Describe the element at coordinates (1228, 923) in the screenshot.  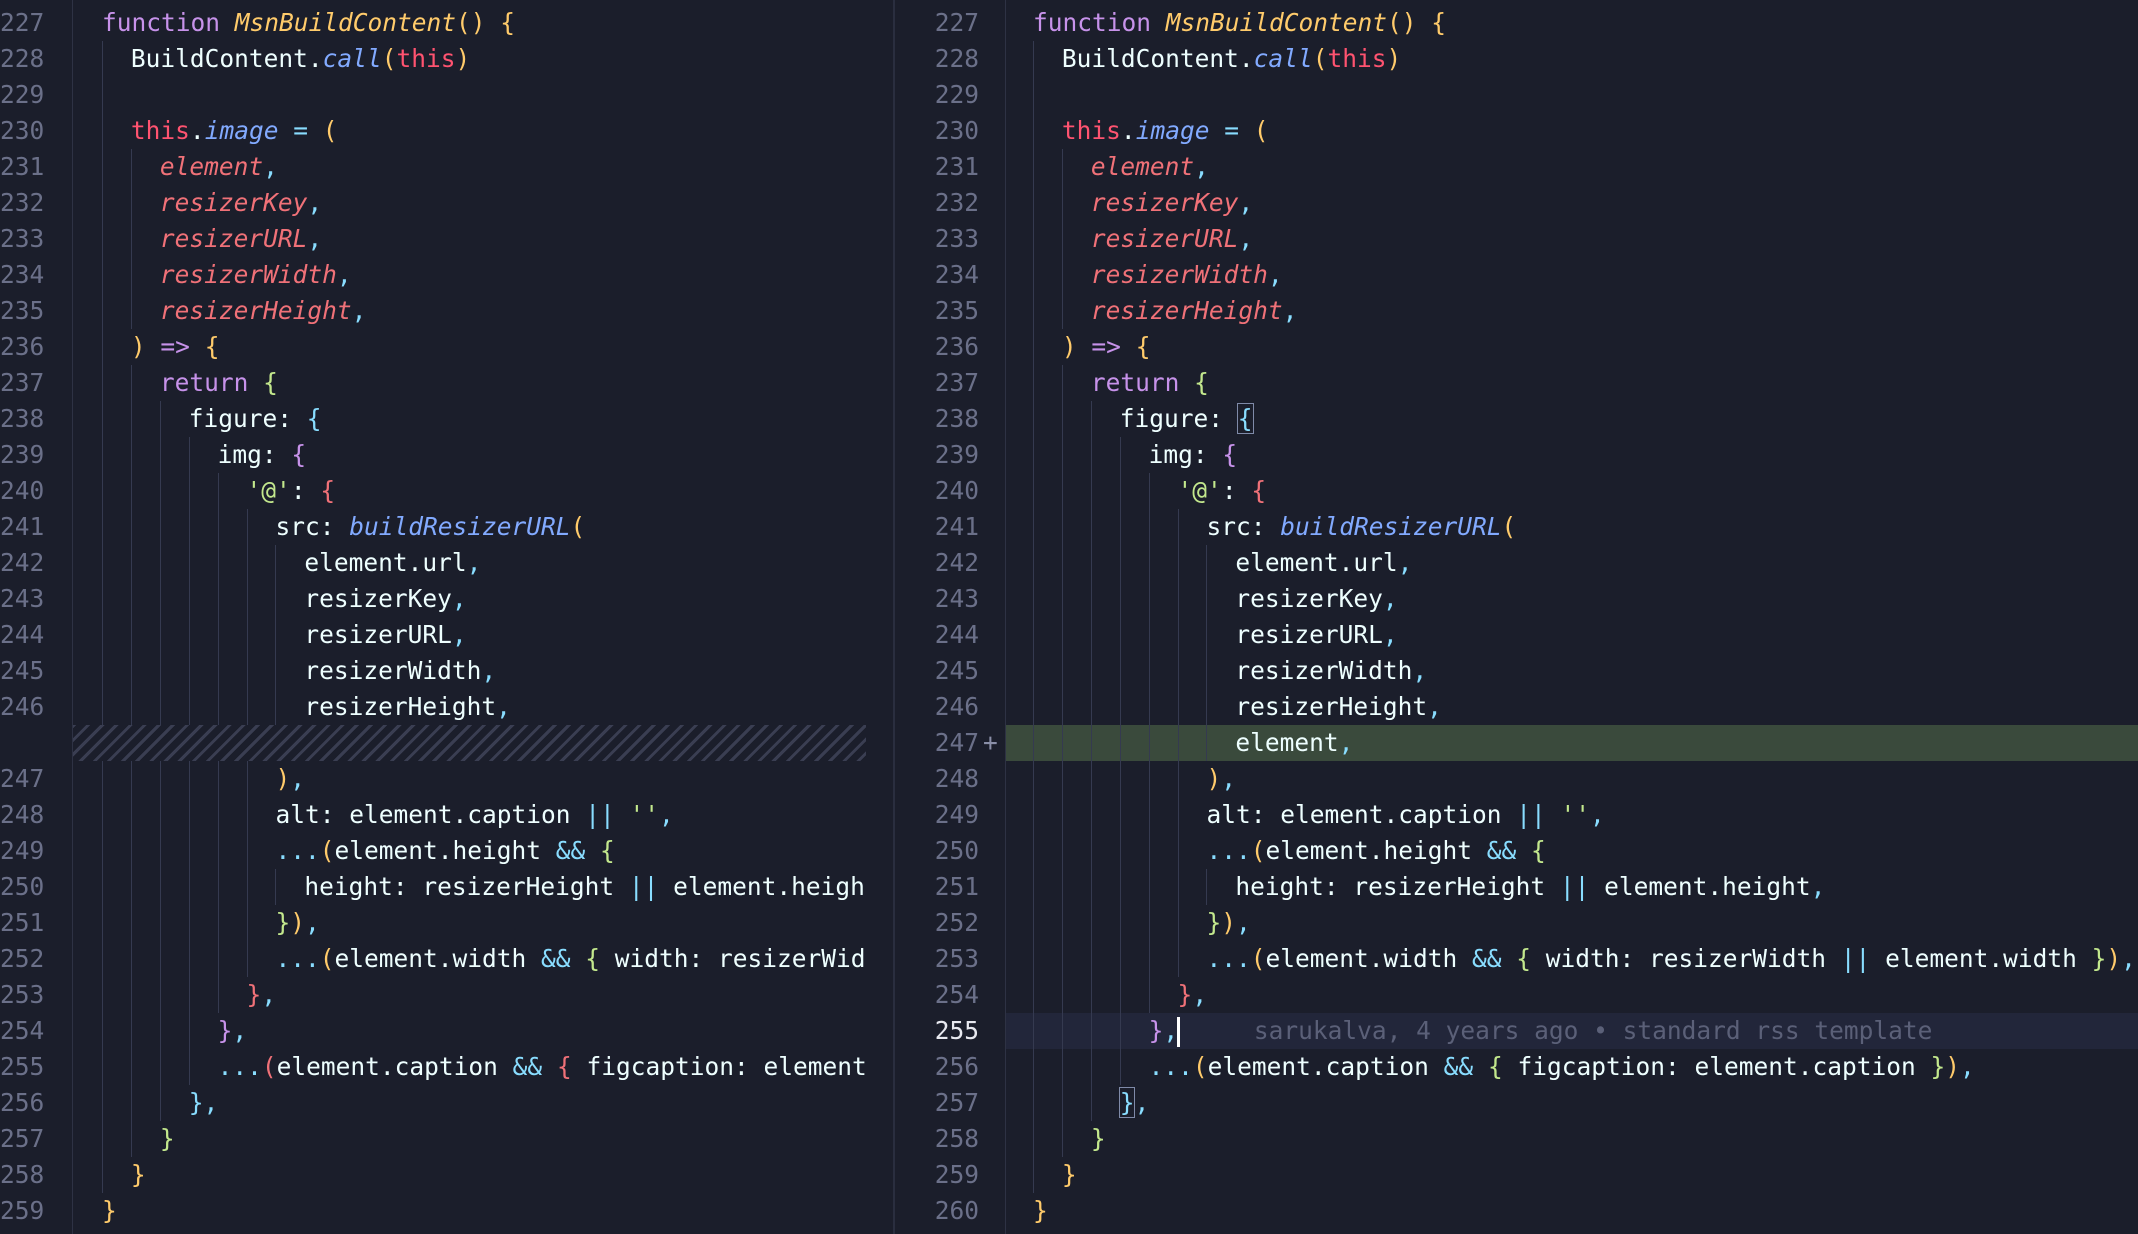
I see `code-text: }),` at that location.